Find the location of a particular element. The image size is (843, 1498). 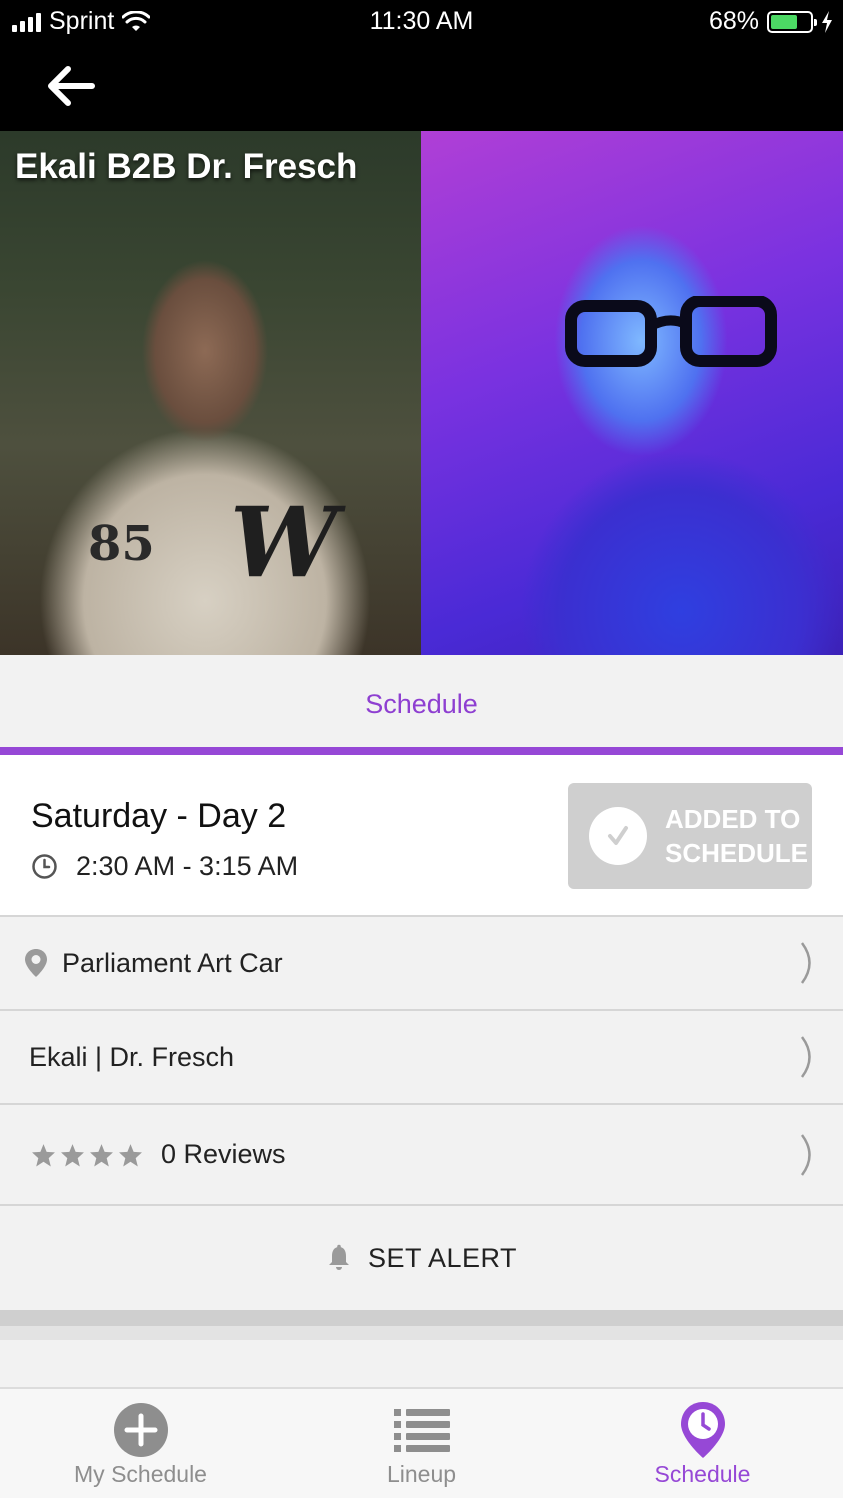

reviews-row: 0 Reviews is located at coordinates (421, 1155).